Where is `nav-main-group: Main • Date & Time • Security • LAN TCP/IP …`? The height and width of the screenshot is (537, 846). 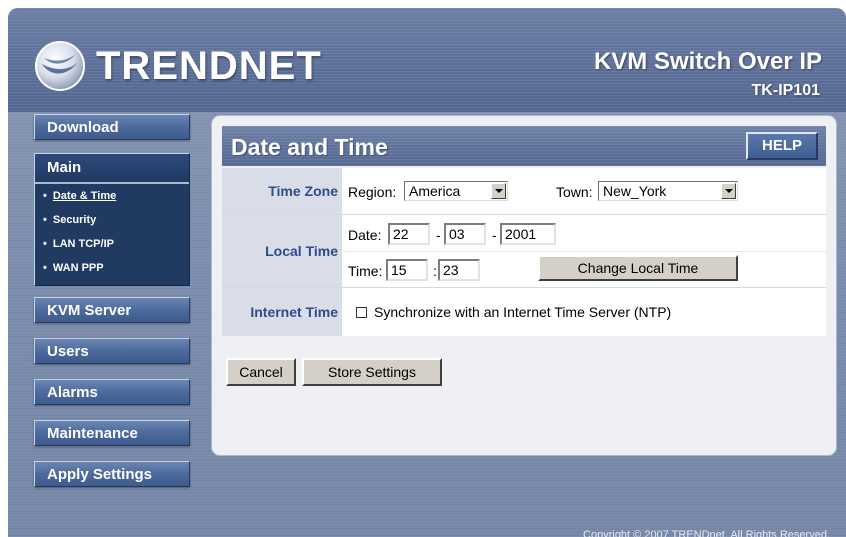 nav-main-group: Main • Date & Time • Security • LAN TCP/IP … is located at coordinates (112, 219).